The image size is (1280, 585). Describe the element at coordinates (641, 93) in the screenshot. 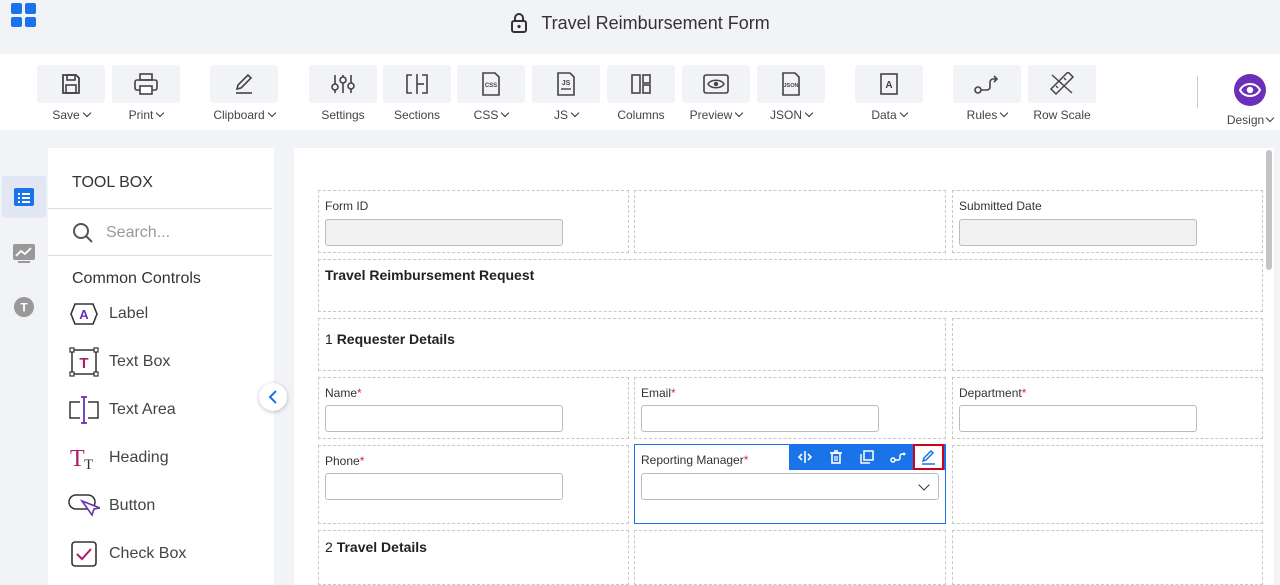

I see `toolbar-columns: Columns` at that location.